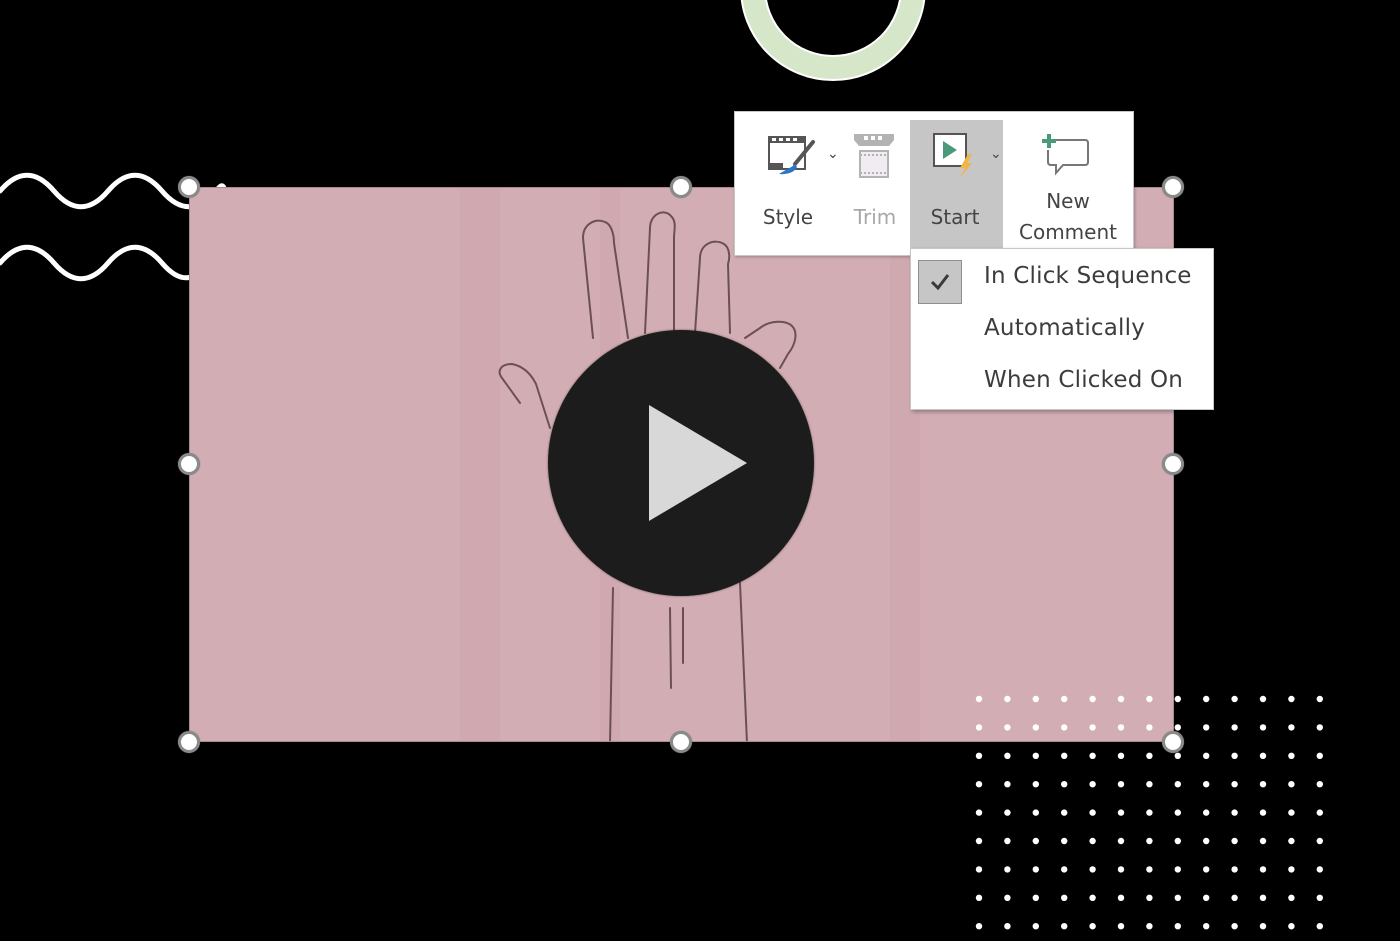 The width and height of the screenshot is (1400, 941). What do you see at coordinates (1173, 742) in the screenshot?
I see `resize-handle-bottom-right` at bounding box center [1173, 742].